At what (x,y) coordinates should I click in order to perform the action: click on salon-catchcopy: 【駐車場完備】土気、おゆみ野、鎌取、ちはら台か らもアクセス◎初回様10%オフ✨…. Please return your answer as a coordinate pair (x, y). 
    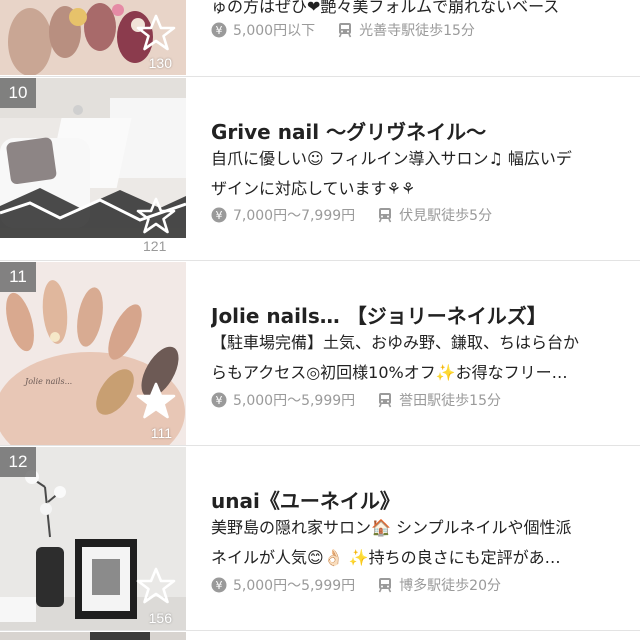
    Looking at the image, I should click on (413, 358).